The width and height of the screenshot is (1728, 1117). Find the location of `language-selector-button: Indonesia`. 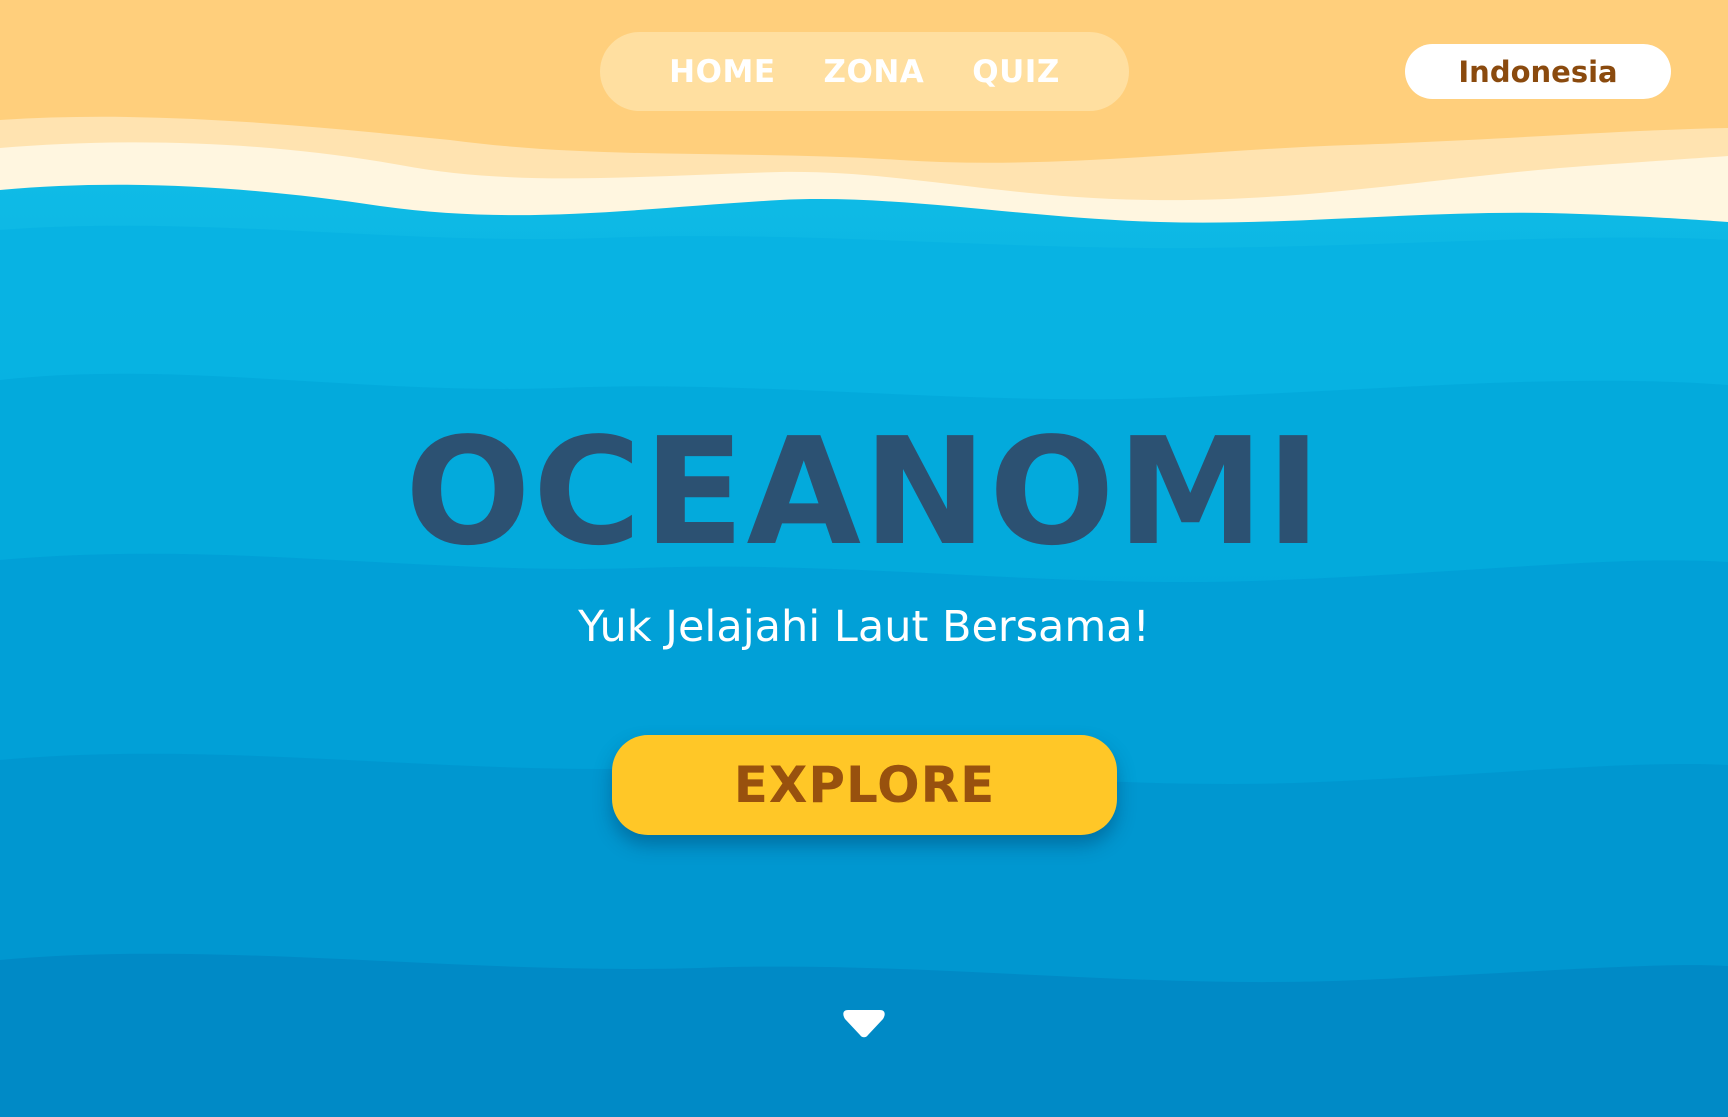

language-selector-button: Indonesia is located at coordinates (1538, 71).